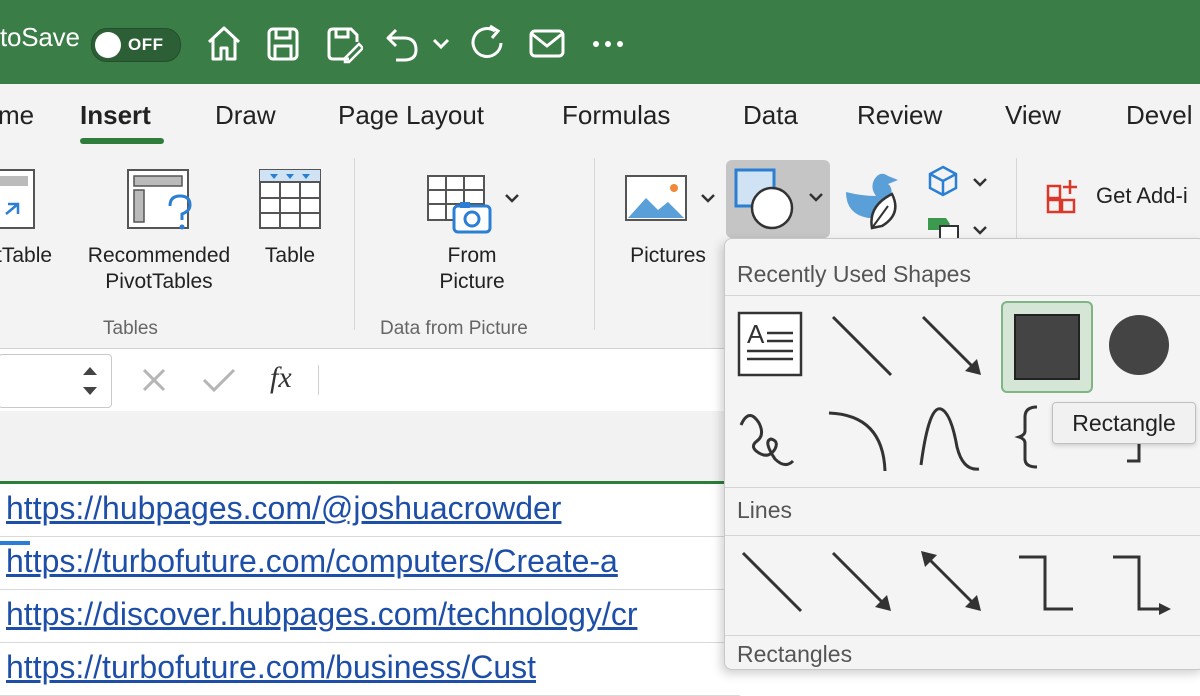 The height and width of the screenshot is (696, 1200). What do you see at coordinates (1064, 196) in the screenshot?
I see `get-add-ins-icon` at bounding box center [1064, 196].